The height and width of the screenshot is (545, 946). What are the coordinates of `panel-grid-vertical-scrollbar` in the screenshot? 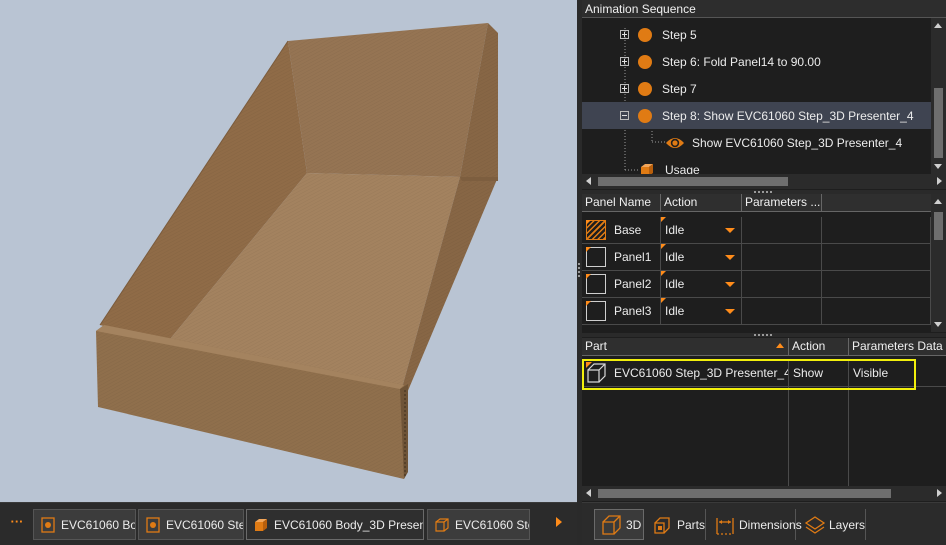 It's located at (938, 263).